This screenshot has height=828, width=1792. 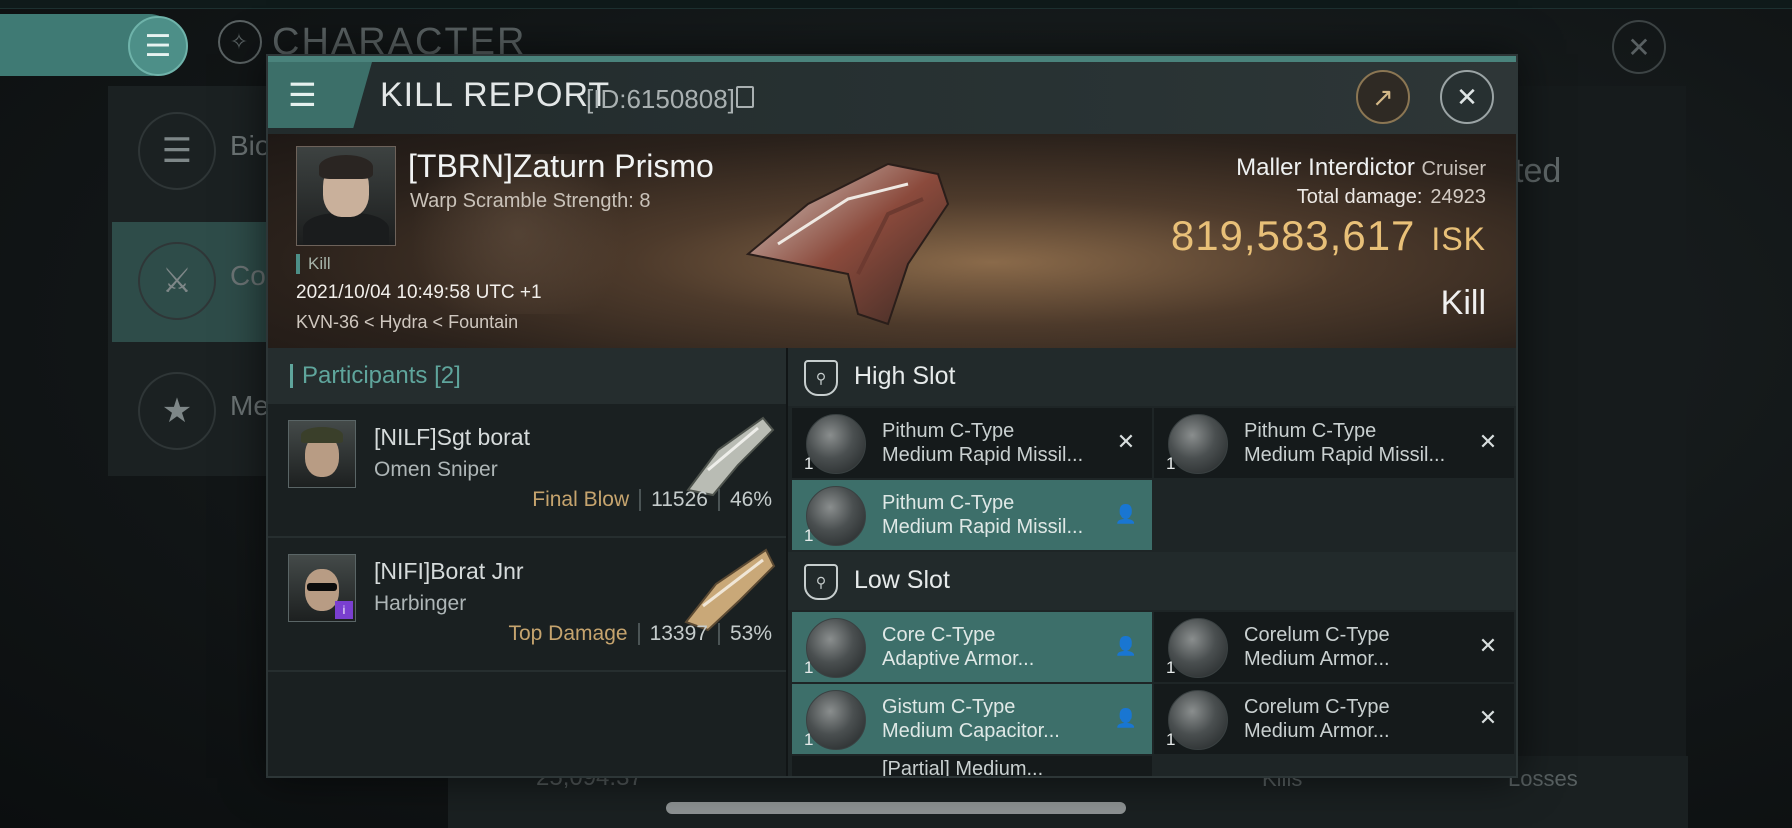 I want to click on hamburger-icon: ☰, so click(x=302, y=95).